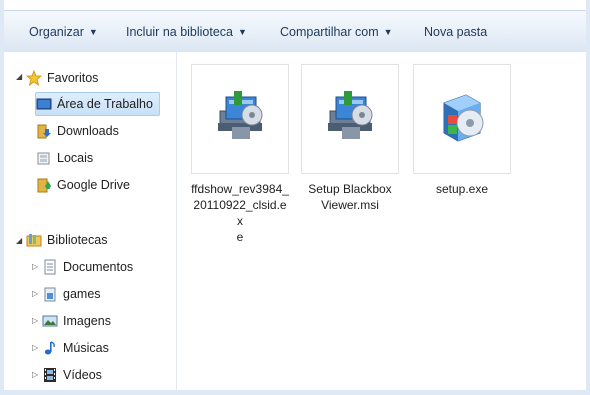 Image resolution: width=590 pixels, height=395 pixels. I want to click on share-with-button: Compartilhar com ▼, so click(336, 32).